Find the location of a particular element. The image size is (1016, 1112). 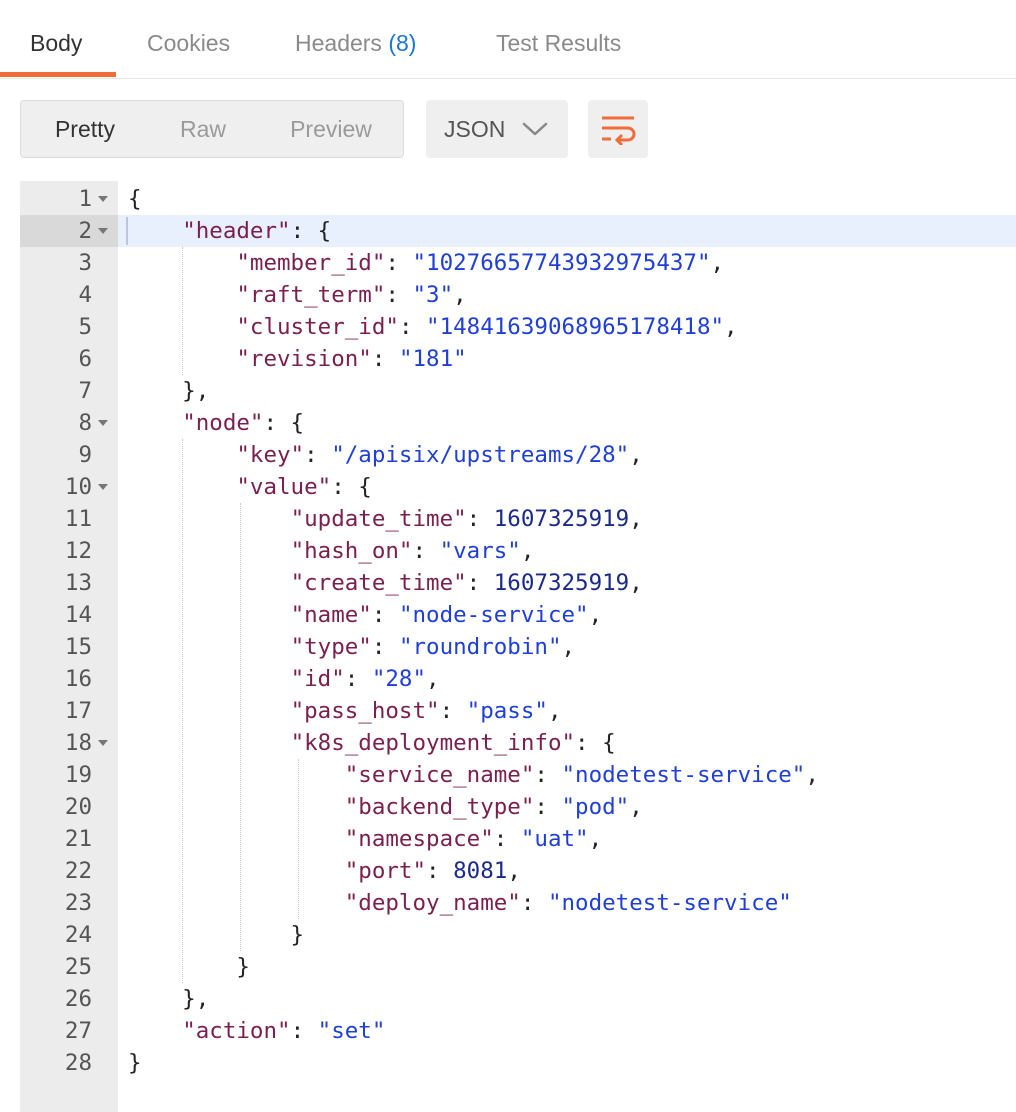

code-line: 9 "key": "/apisix/upstreams/28", is located at coordinates (518, 455).